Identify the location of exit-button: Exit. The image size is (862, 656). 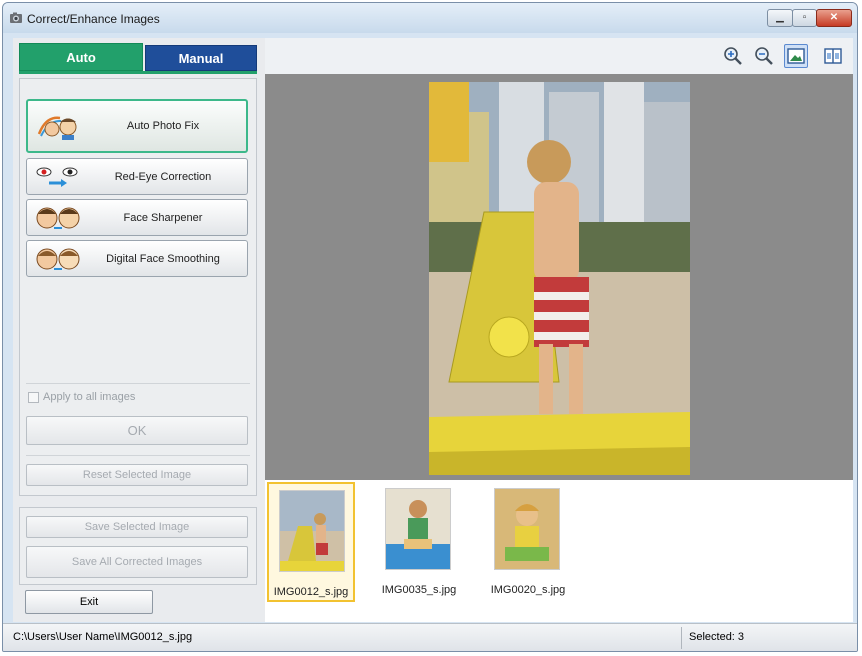
(89, 602).